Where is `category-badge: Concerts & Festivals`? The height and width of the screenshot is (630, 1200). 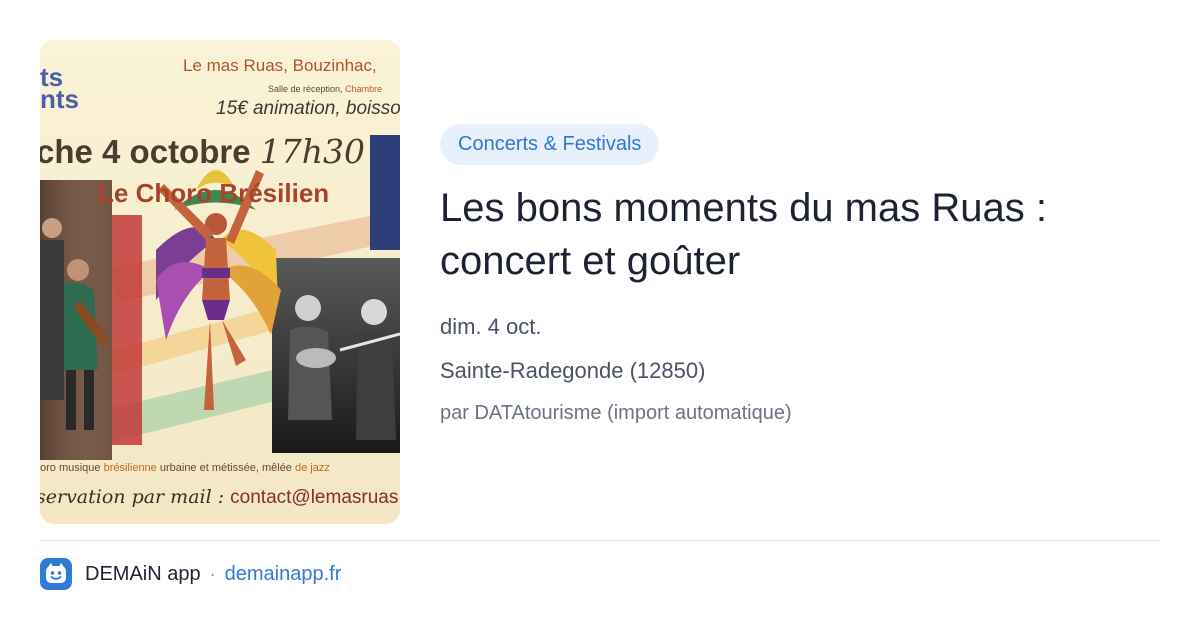 category-badge: Concerts & Festivals is located at coordinates (550, 144).